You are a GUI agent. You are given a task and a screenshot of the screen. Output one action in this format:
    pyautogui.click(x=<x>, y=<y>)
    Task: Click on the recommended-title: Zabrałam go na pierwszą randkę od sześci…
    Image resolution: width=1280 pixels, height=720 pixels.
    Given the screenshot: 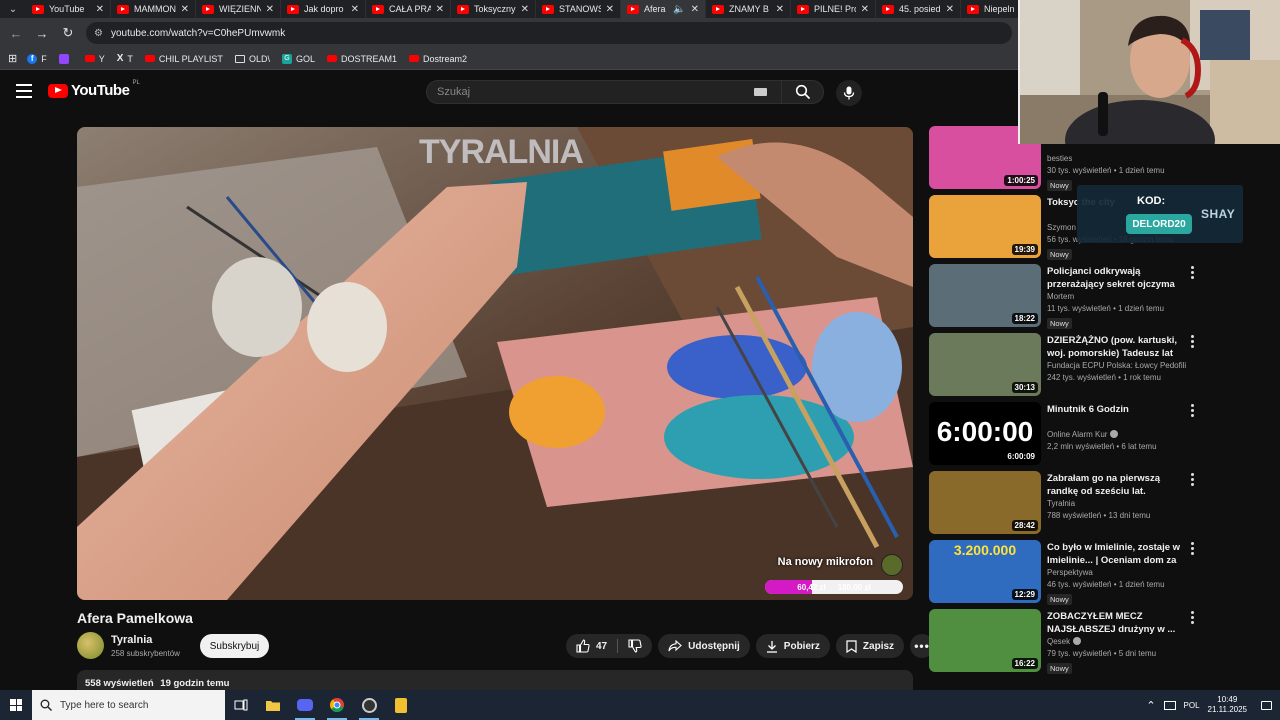 What is the action you would take?
    pyautogui.click(x=1114, y=485)
    